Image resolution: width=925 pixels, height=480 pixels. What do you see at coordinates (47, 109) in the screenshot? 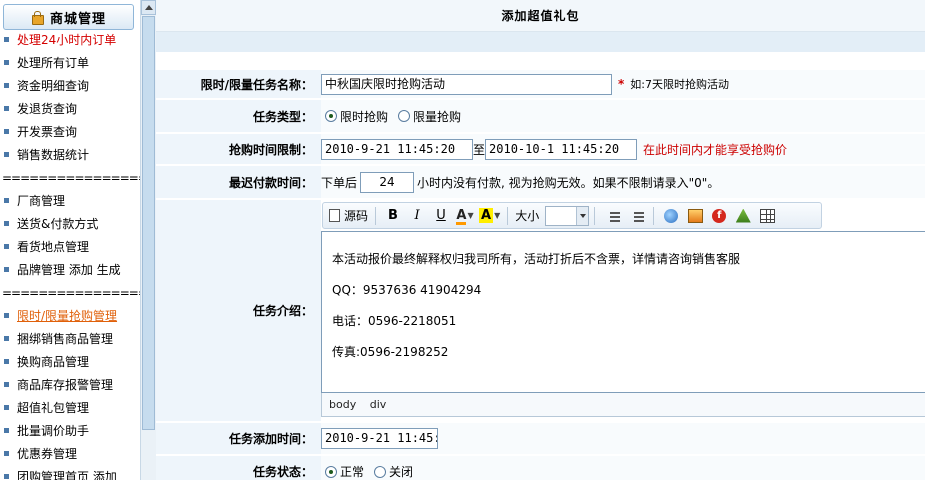
I see `sidebar-item-label: 发退货查询` at bounding box center [47, 109].